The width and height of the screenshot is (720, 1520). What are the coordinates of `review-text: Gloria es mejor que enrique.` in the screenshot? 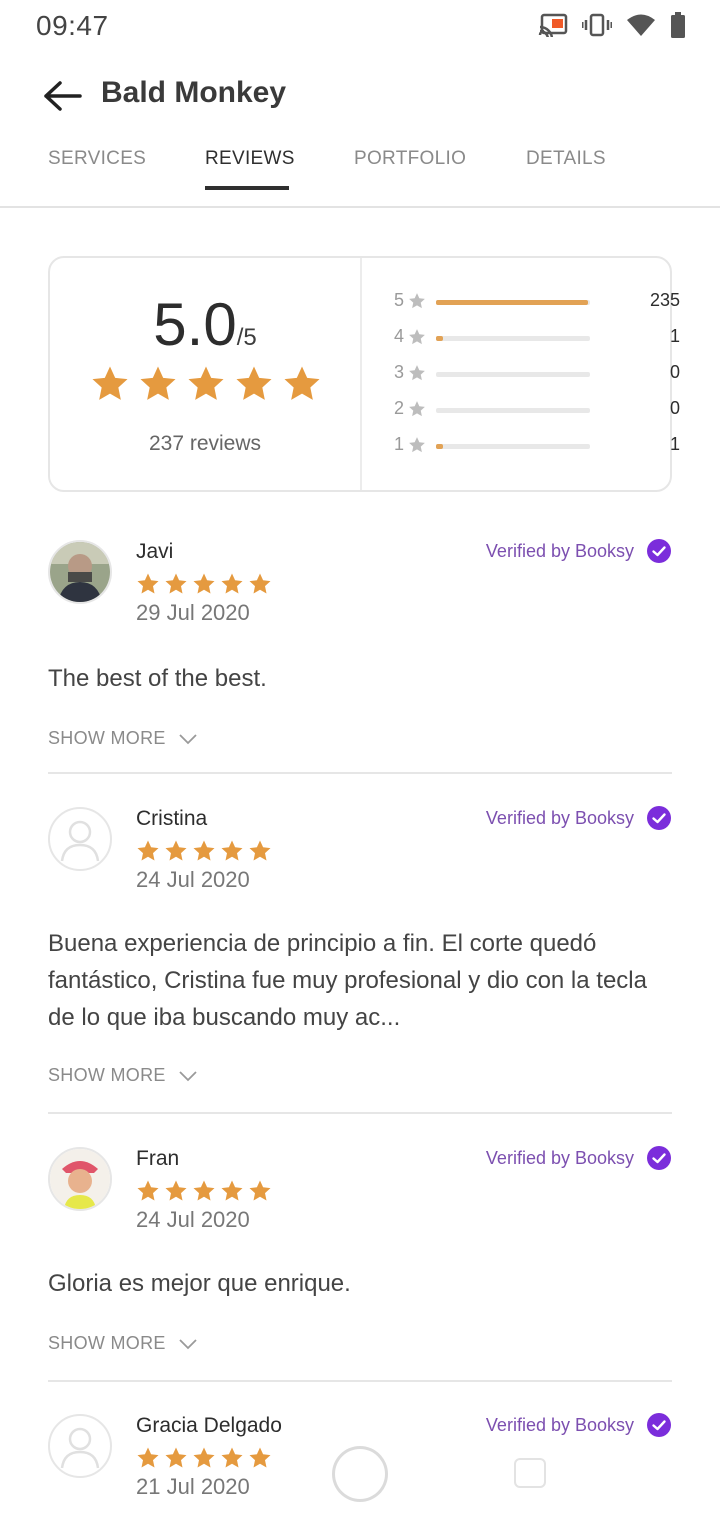 It's located at (199, 1283).